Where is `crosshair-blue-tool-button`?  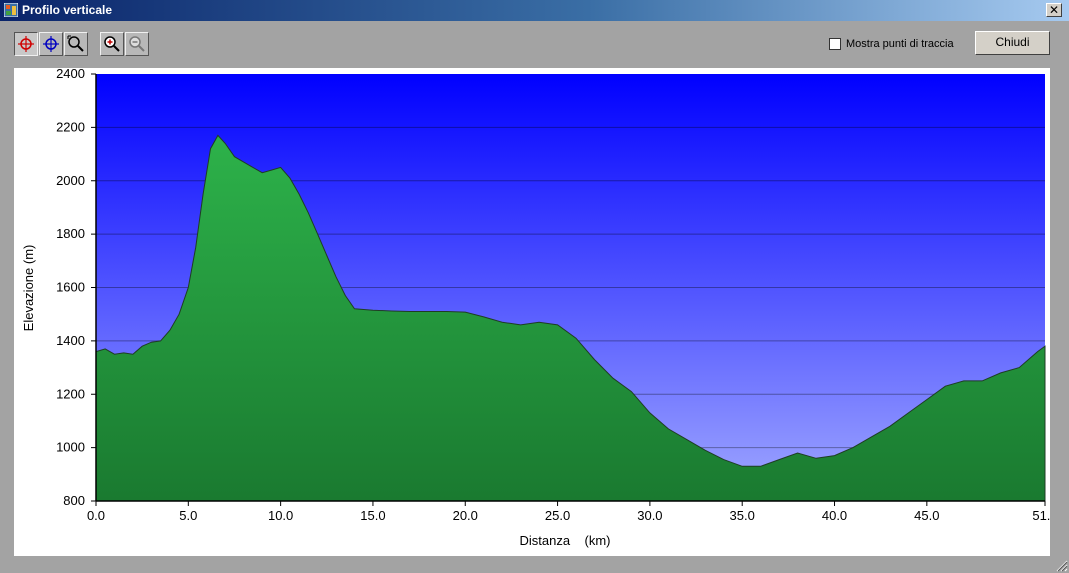 crosshair-blue-tool-button is located at coordinates (51, 44).